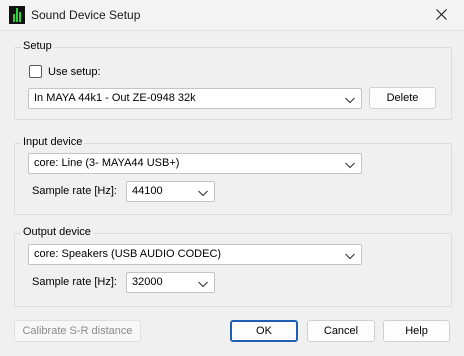  I want to click on close-button, so click(441, 15).